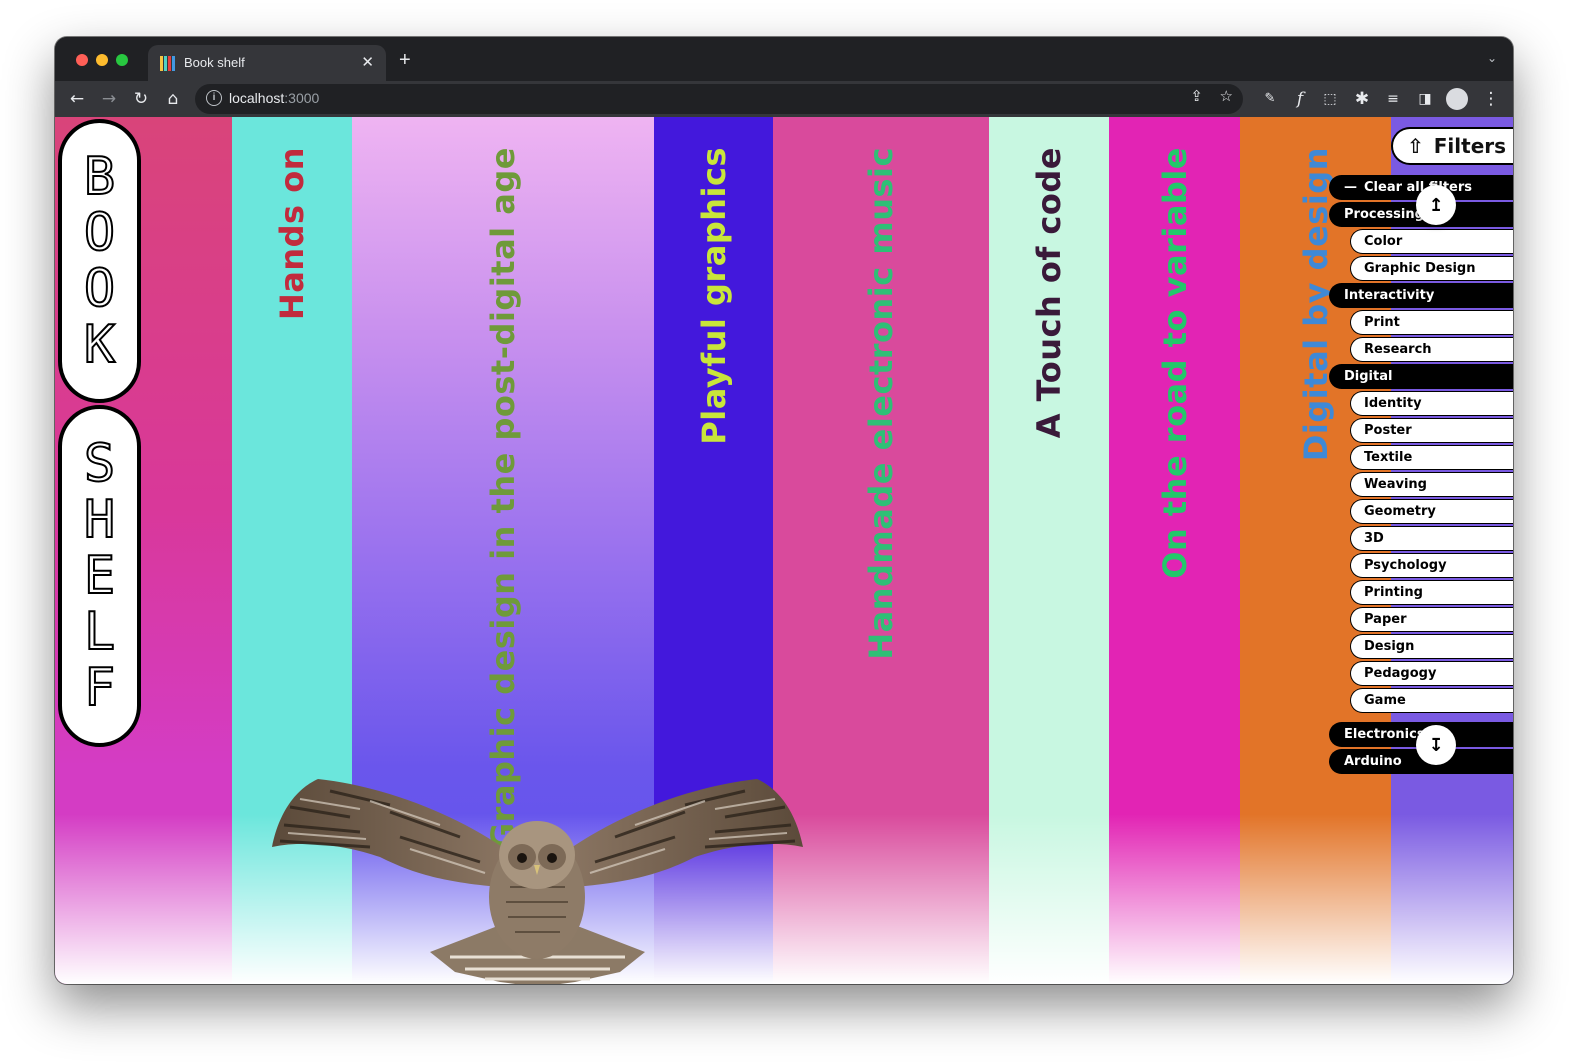  Describe the element at coordinates (168, 63) in the screenshot. I see `bookshelf-favicon-icon` at that location.